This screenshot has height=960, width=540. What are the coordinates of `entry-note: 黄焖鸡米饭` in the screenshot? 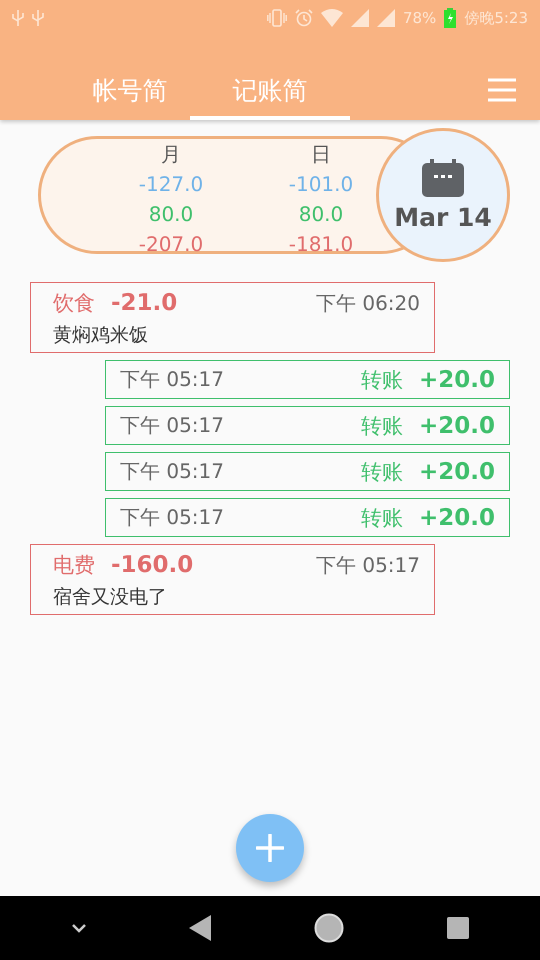 It's located at (101, 335).